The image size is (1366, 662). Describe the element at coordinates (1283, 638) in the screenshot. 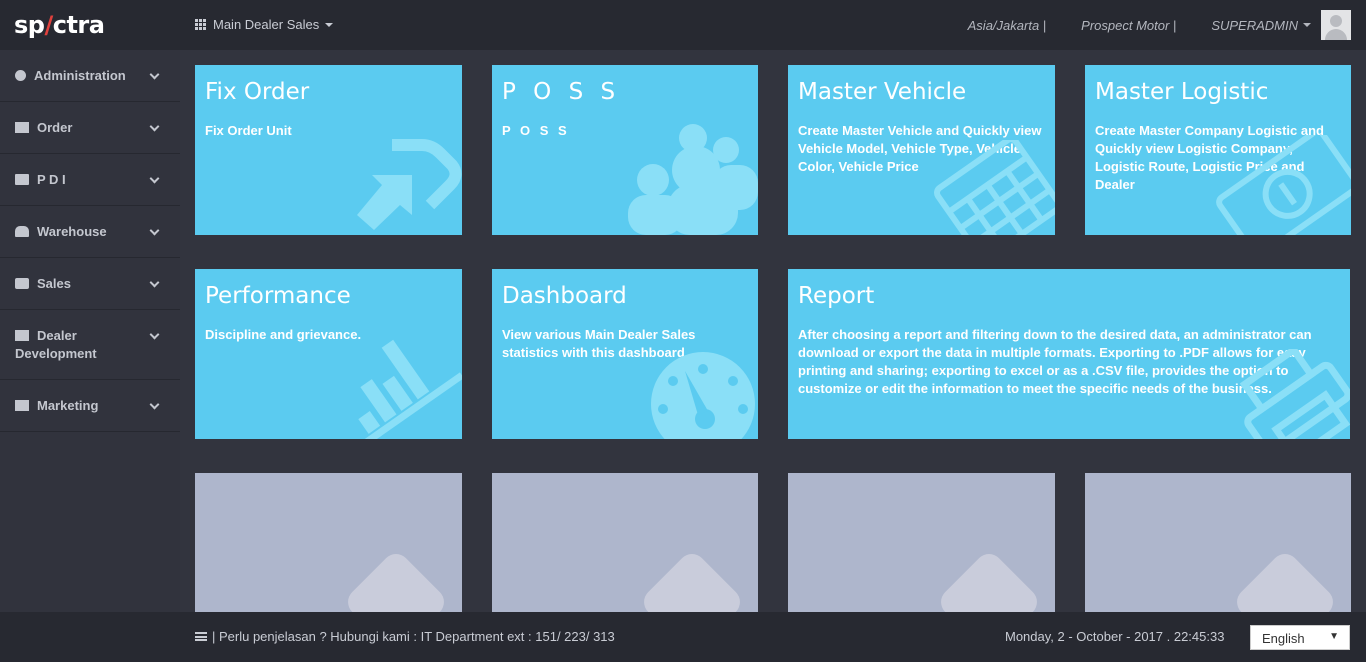

I see `language-selected: English` at that location.